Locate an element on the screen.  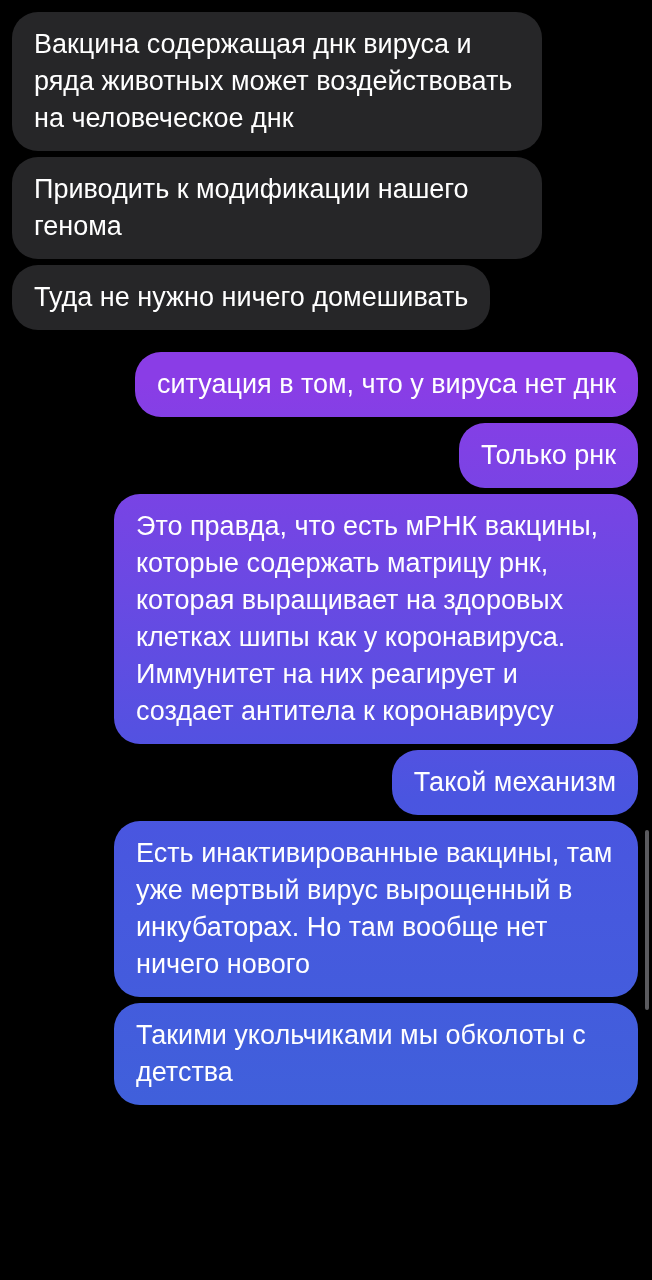
message-bubble: Только рнк is located at coordinates (548, 455).